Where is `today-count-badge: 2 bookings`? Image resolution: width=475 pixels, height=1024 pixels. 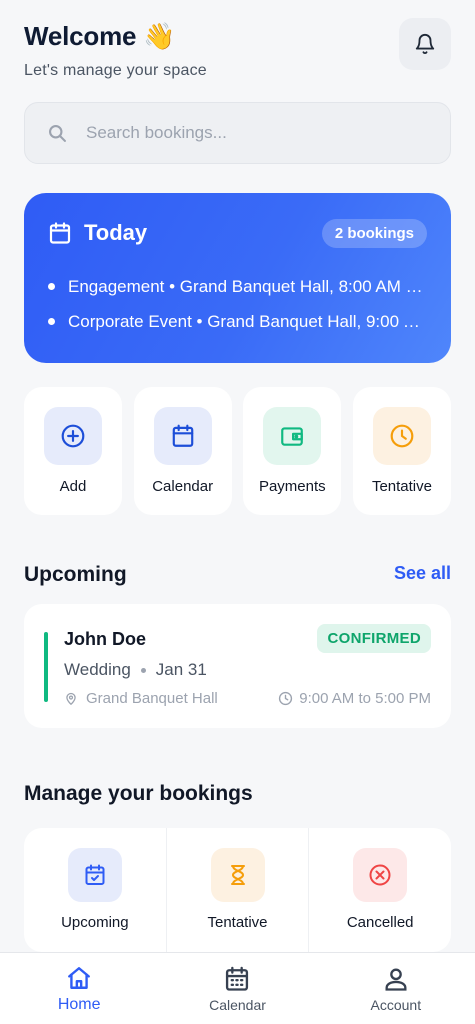 today-count-badge: 2 bookings is located at coordinates (374, 233).